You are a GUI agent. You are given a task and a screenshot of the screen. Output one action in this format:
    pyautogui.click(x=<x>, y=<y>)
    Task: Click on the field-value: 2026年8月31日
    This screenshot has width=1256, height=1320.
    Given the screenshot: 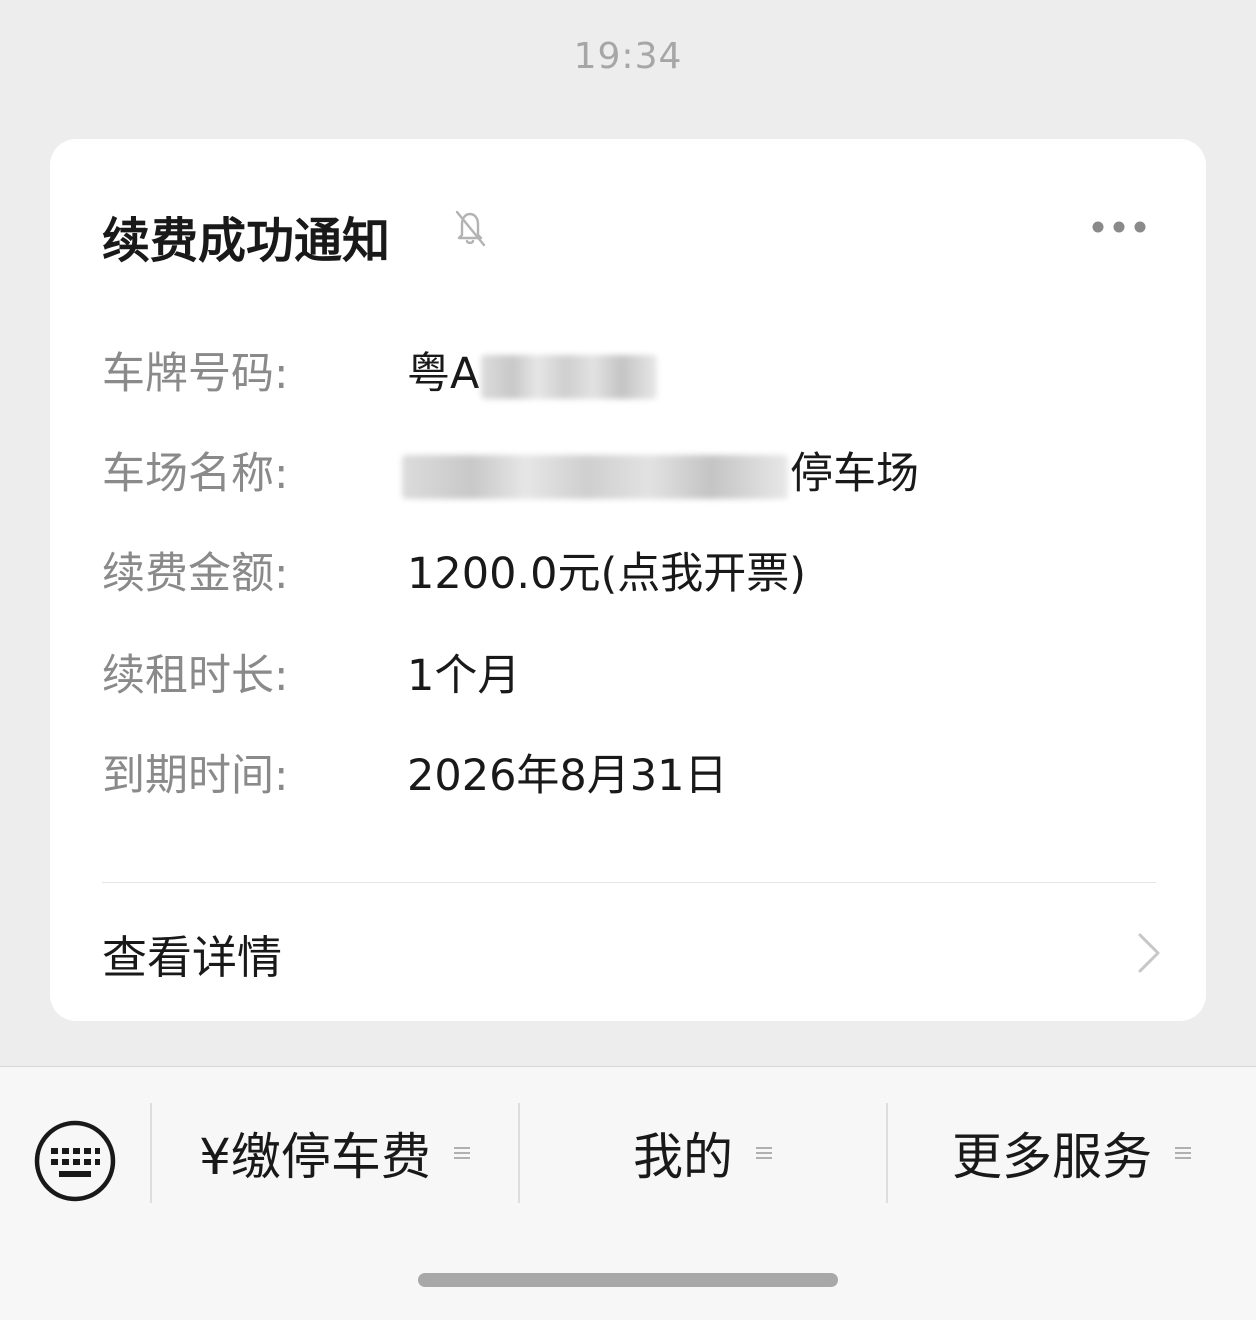 What is the action you would take?
    pyautogui.click(x=567, y=776)
    